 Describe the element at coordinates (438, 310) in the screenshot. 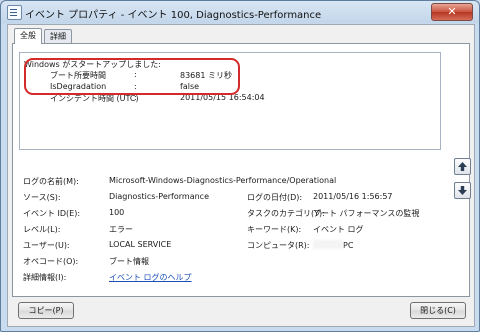

I see `close-button: 閉じる(C)` at that location.